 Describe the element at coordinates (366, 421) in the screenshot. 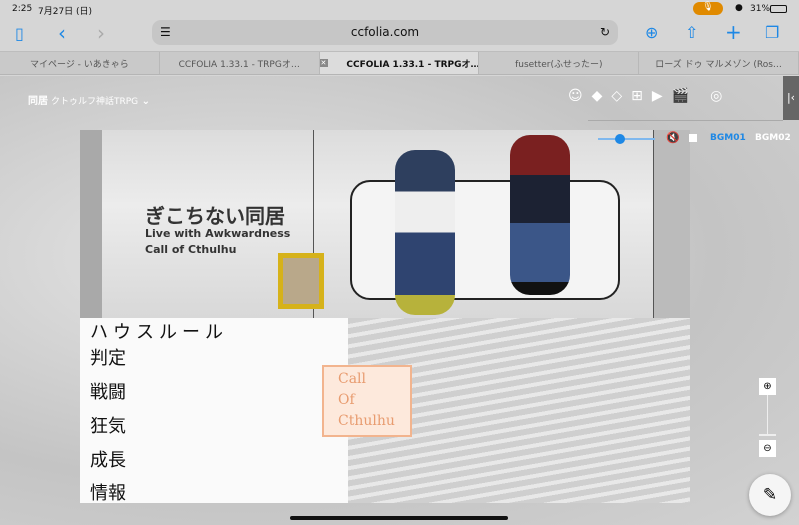

I see `card-line: Cthulhu` at that location.